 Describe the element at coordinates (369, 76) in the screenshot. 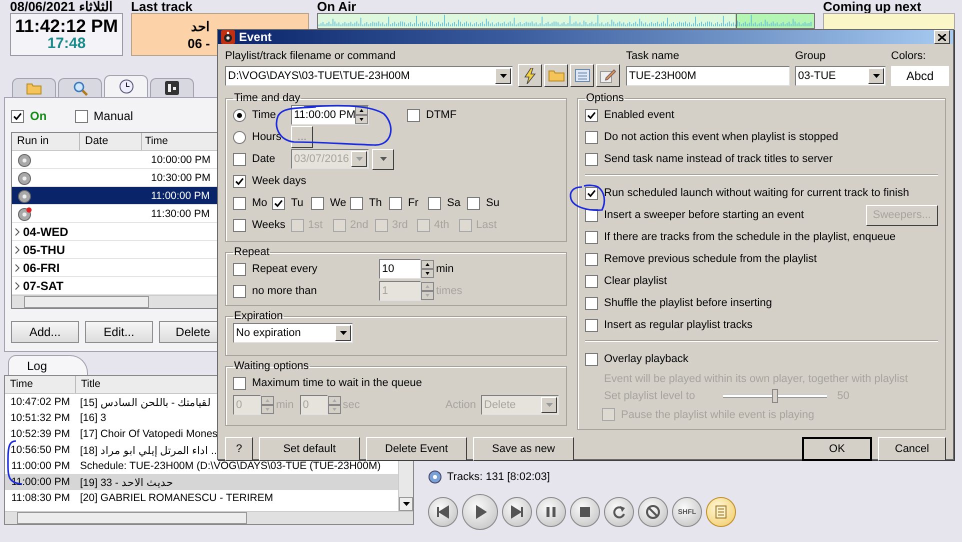

I see `command-combo: D:\VOG\DAYS\03-TUE\TUE-23H00M` at that location.